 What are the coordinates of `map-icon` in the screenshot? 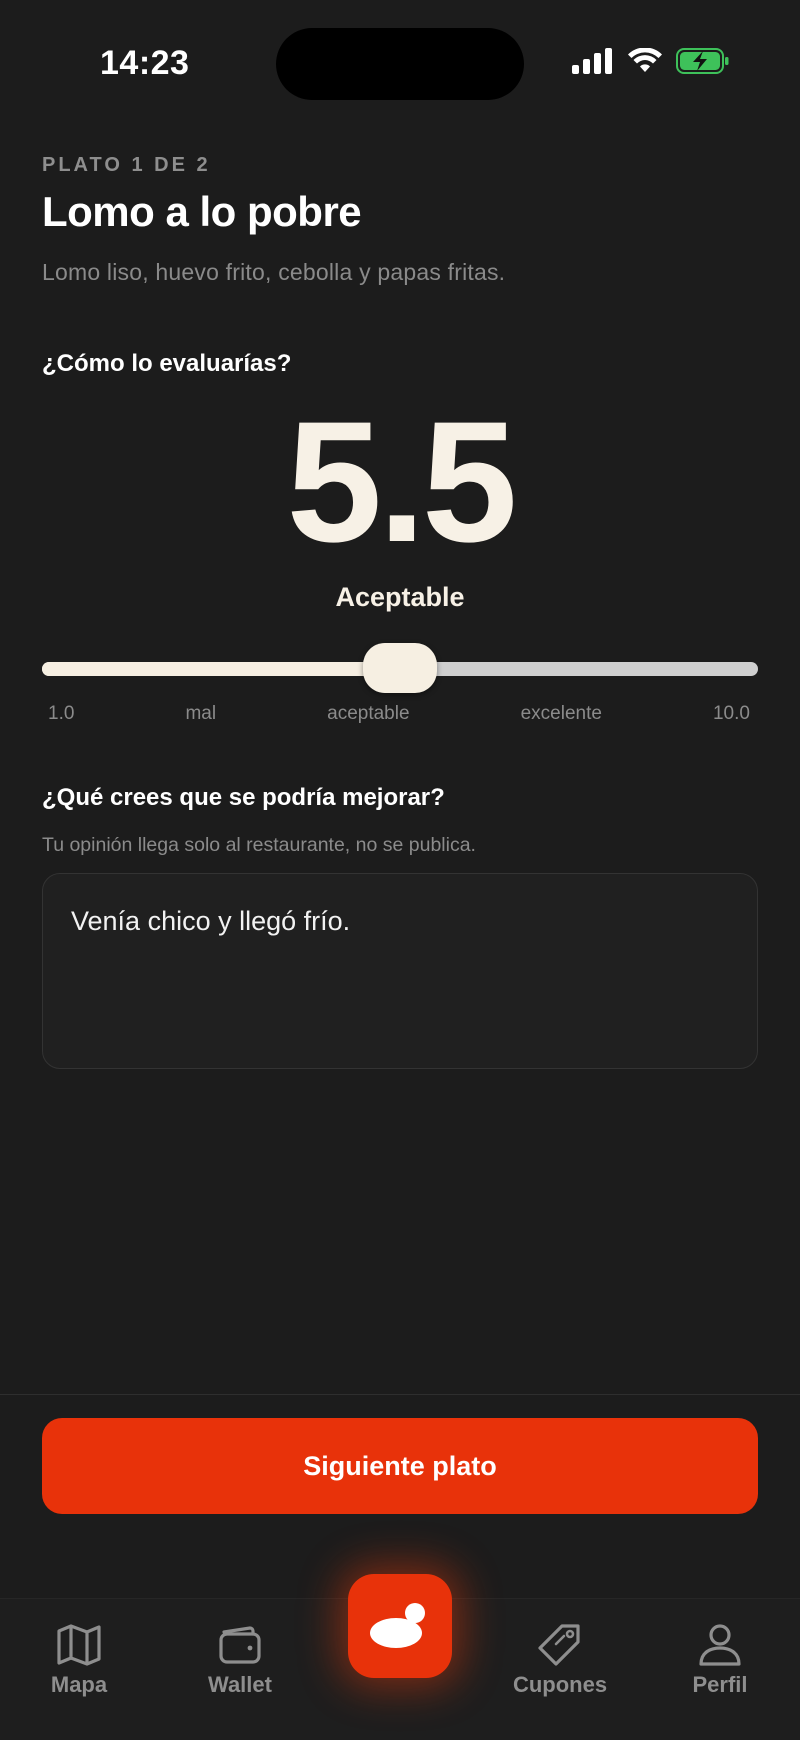 It's located at (79, 1645).